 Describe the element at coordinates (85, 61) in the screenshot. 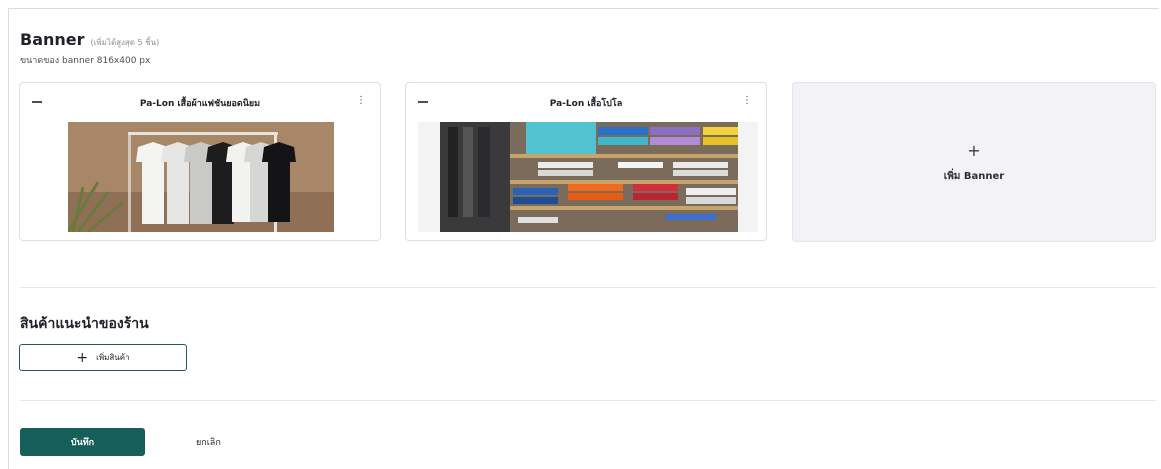

I see `banner-size-note: ขนาดของ banner 816x400 px` at that location.